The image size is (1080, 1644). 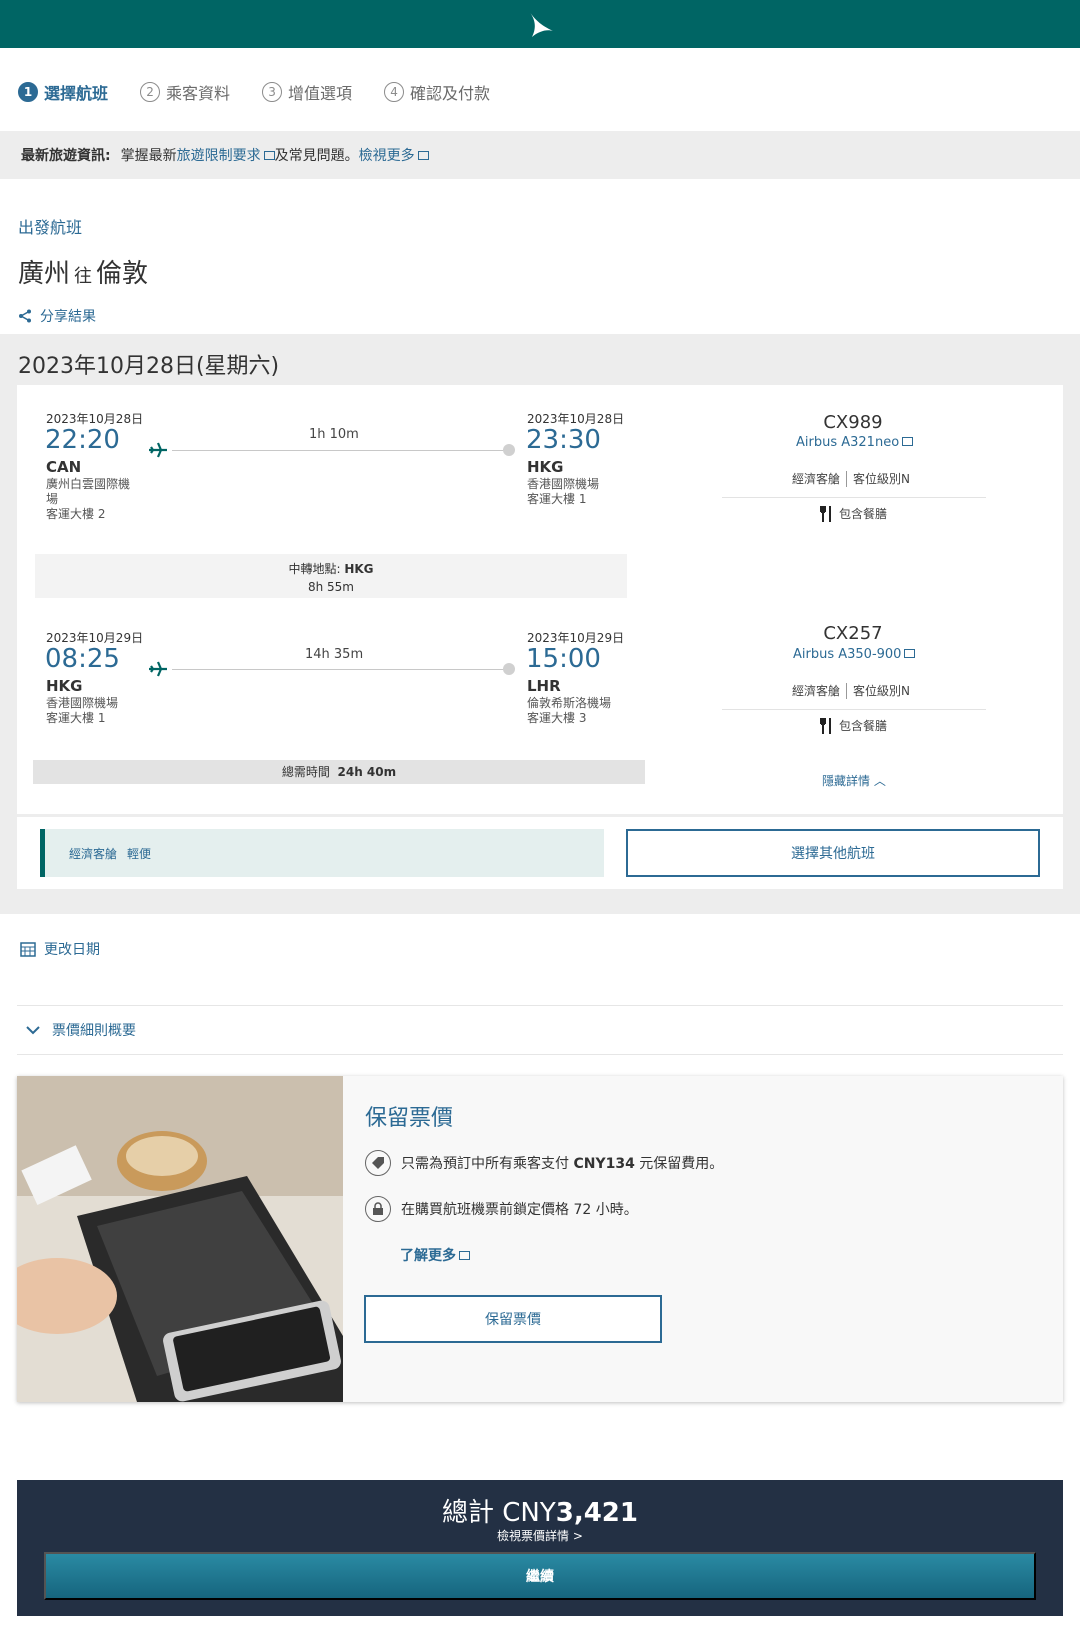 What do you see at coordinates (28, 949) in the screenshot?
I see `calendar-icon` at bounding box center [28, 949].